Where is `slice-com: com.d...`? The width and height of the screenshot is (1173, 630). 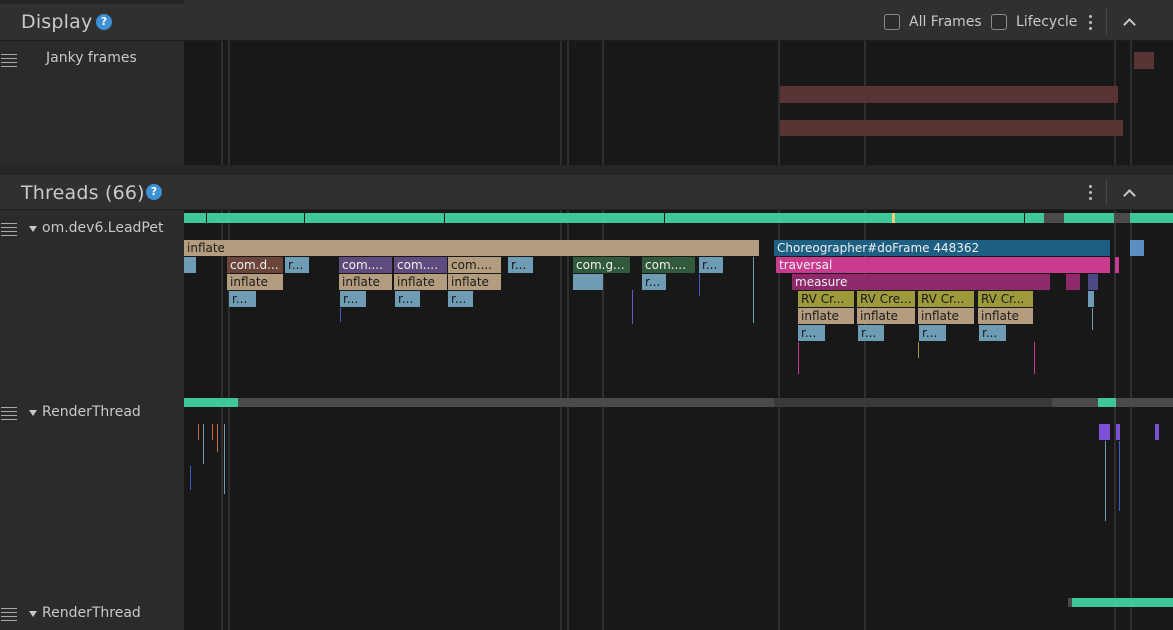 slice-com: com.d... is located at coordinates (255, 265).